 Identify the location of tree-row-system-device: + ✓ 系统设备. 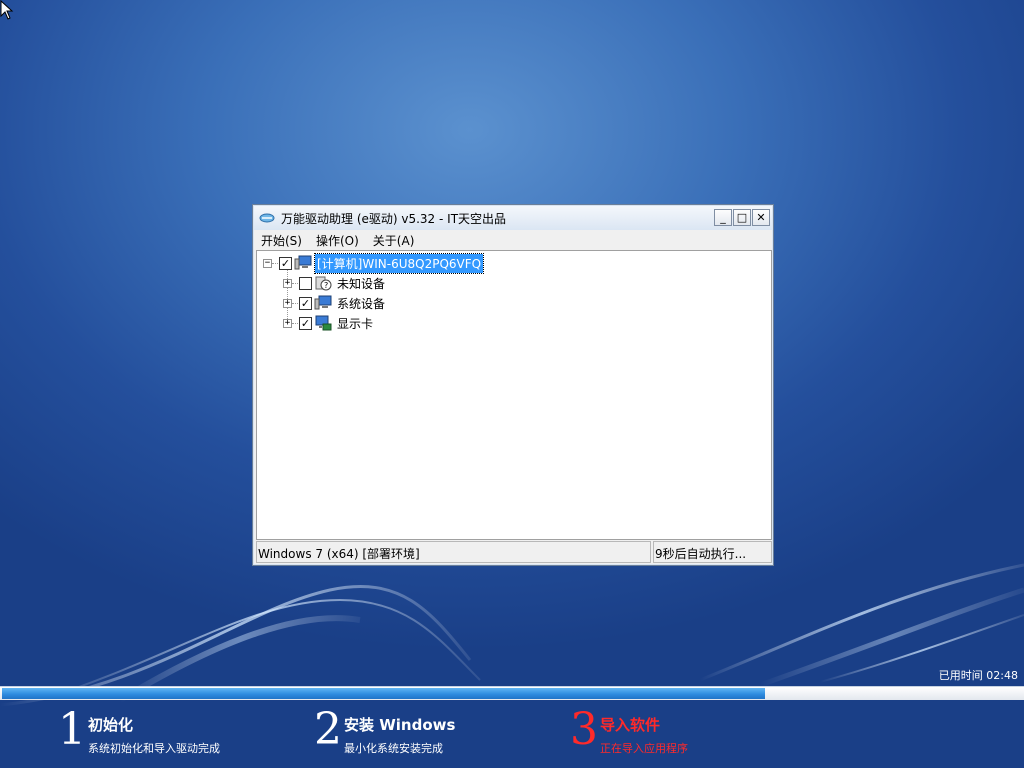
(335, 303).